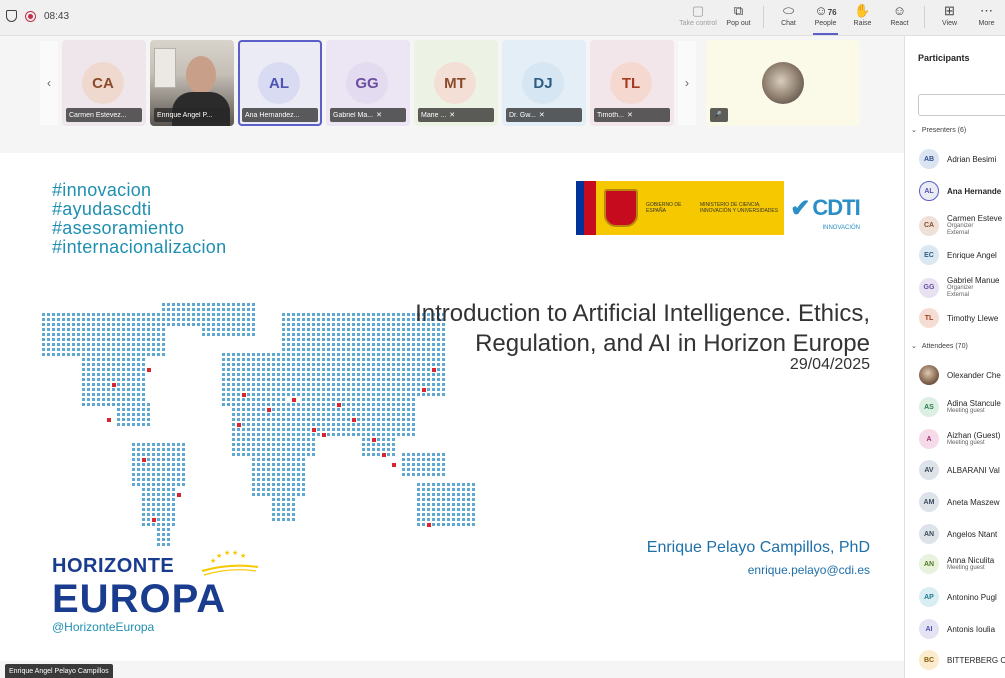 Image resolution: width=1005 pixels, height=678 pixels. I want to click on participant-row: AN Anna Niculita Meeting guest, so click(962, 564).